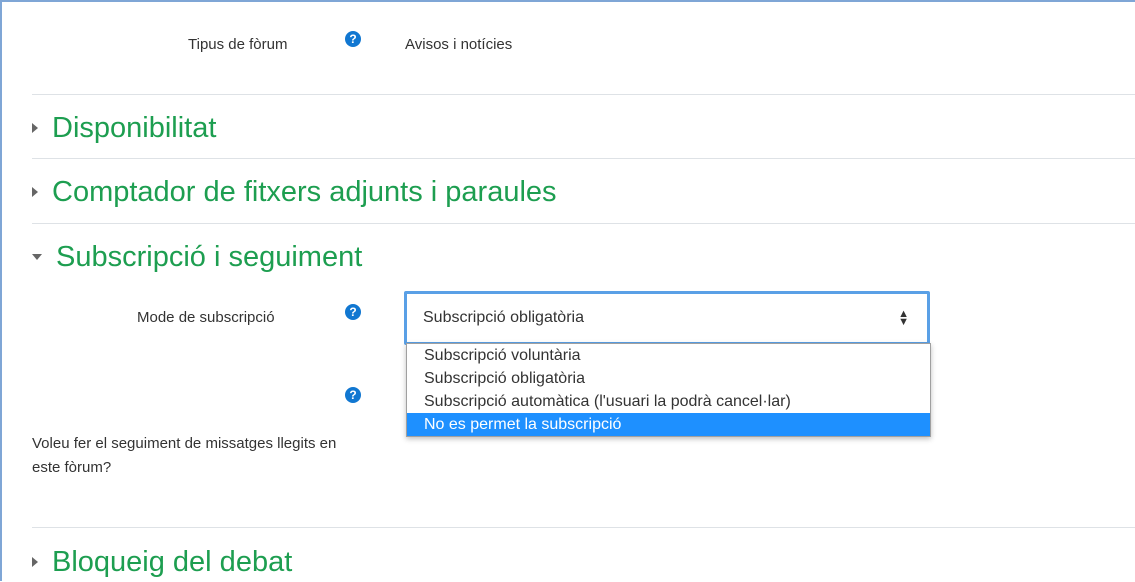 This screenshot has width=1135, height=582. Describe the element at coordinates (567, 1) in the screenshot. I see `frame-top-border` at that location.